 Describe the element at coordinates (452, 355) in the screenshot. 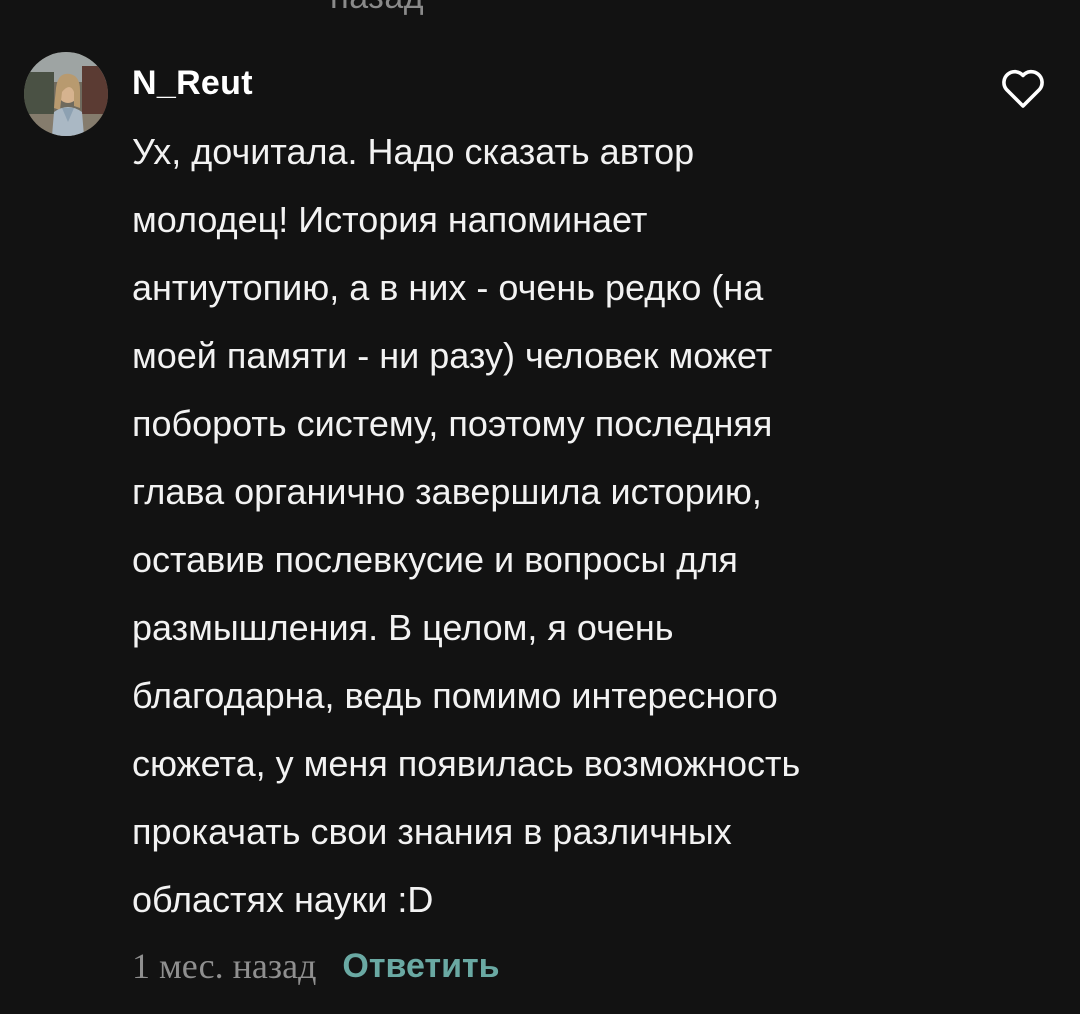

I see `comment-text-line: моей памяти - ни разу) человек может` at that location.